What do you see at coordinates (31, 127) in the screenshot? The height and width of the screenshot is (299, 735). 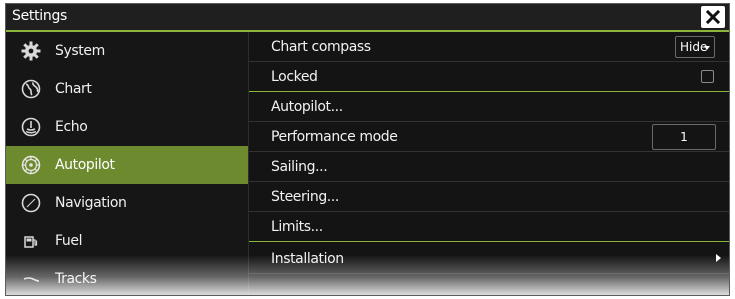 I see `sonar-icon` at bounding box center [31, 127].